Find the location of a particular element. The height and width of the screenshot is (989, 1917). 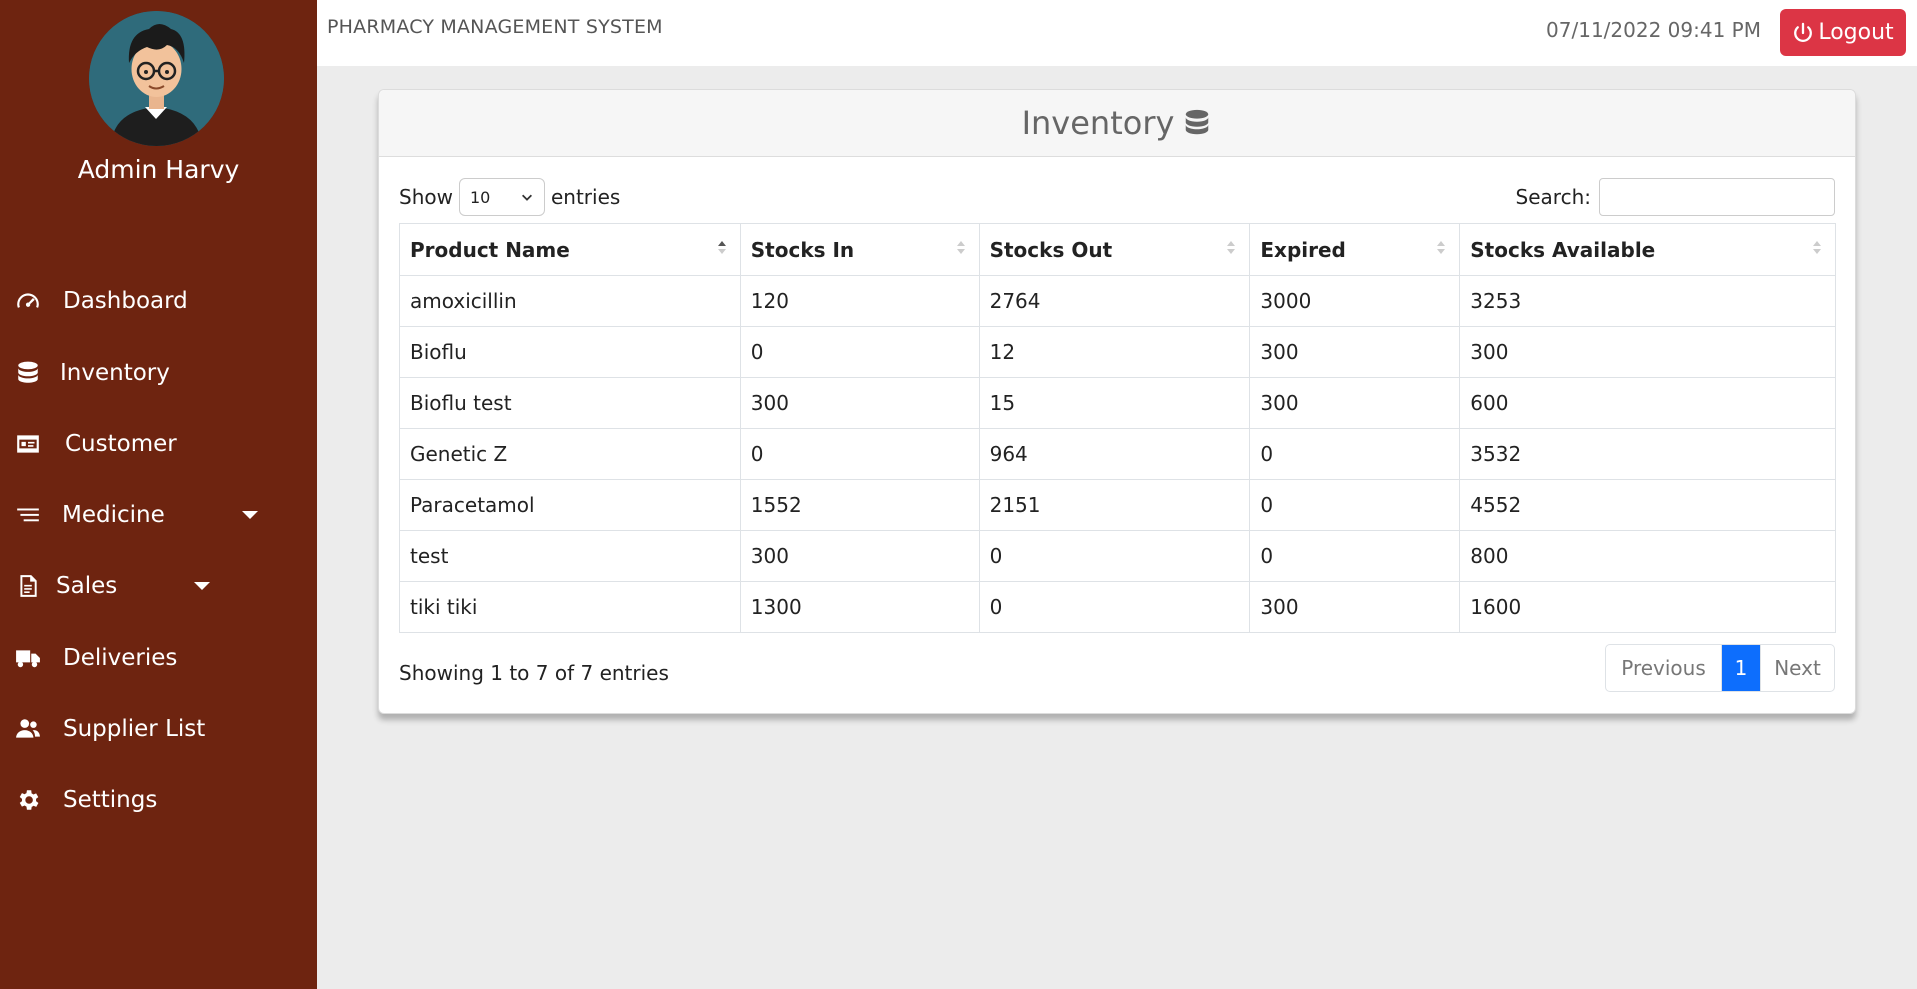

dashboard-gauge-icon is located at coordinates (28, 301).